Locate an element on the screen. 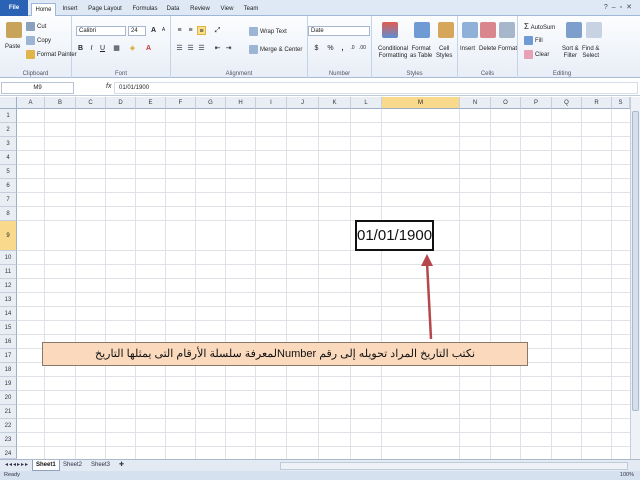 The height and width of the screenshot is (480, 640). insert-sheet-icon: ✚ is located at coordinates (121, 465).